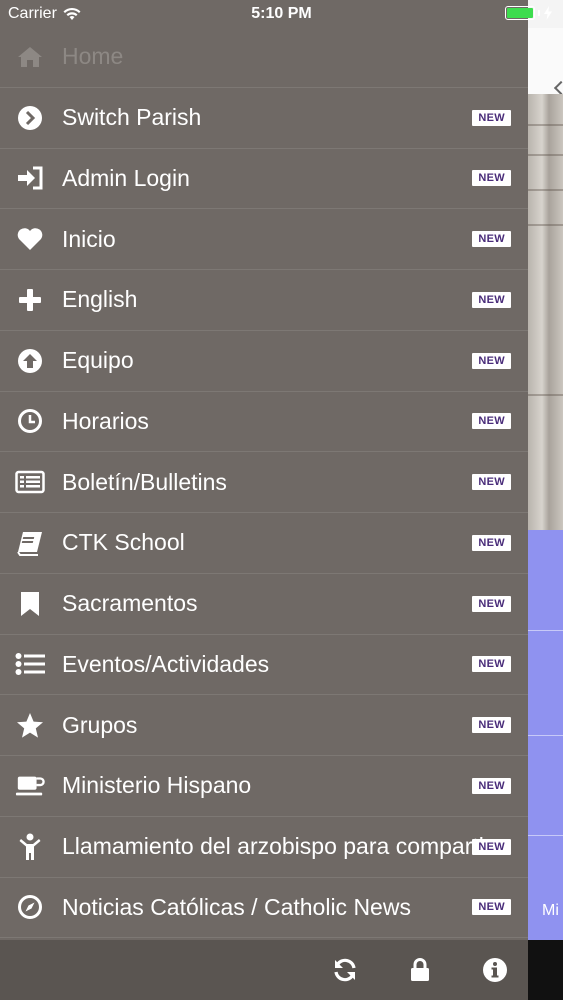 The image size is (563, 1000). I want to click on menu-item-label: Horarios, so click(105, 420).